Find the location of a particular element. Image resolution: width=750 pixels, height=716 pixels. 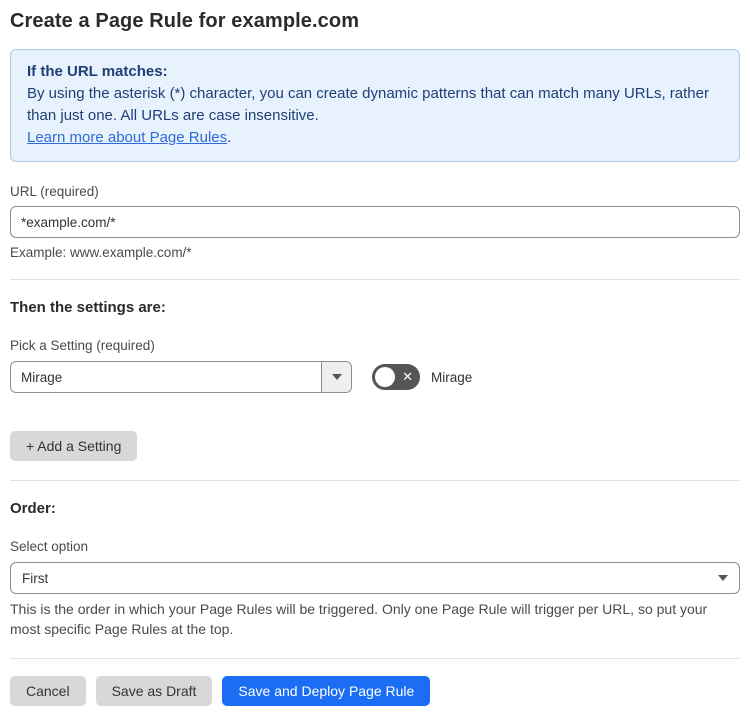

url-input is located at coordinates (375, 222).